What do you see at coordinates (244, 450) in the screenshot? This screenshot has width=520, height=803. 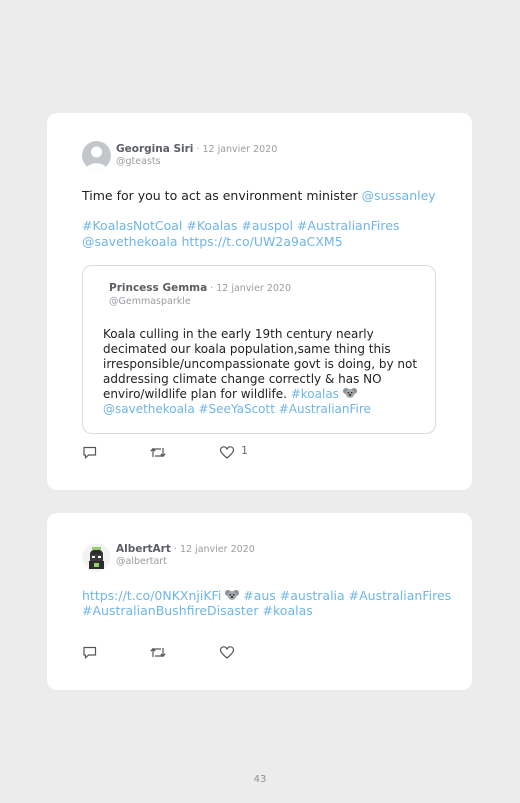 I see `like-count: 1` at bounding box center [244, 450].